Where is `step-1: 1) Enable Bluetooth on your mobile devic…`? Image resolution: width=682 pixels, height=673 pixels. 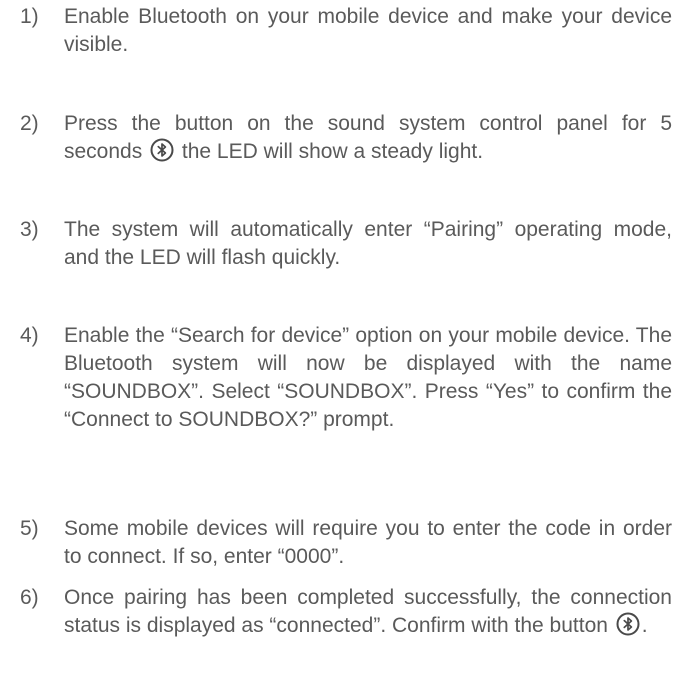
step-1: 1) Enable Bluetooth on your mobile devic… is located at coordinates (341, 31).